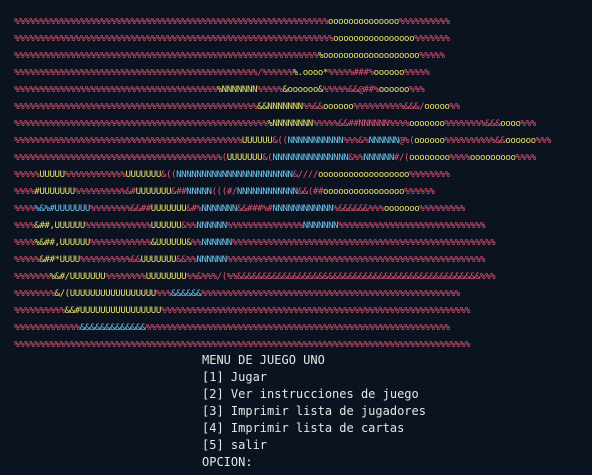 Image resolution: width=592 pixels, height=475 pixels. I want to click on art-segment: %%%%%%%%%%, so click(39, 311).